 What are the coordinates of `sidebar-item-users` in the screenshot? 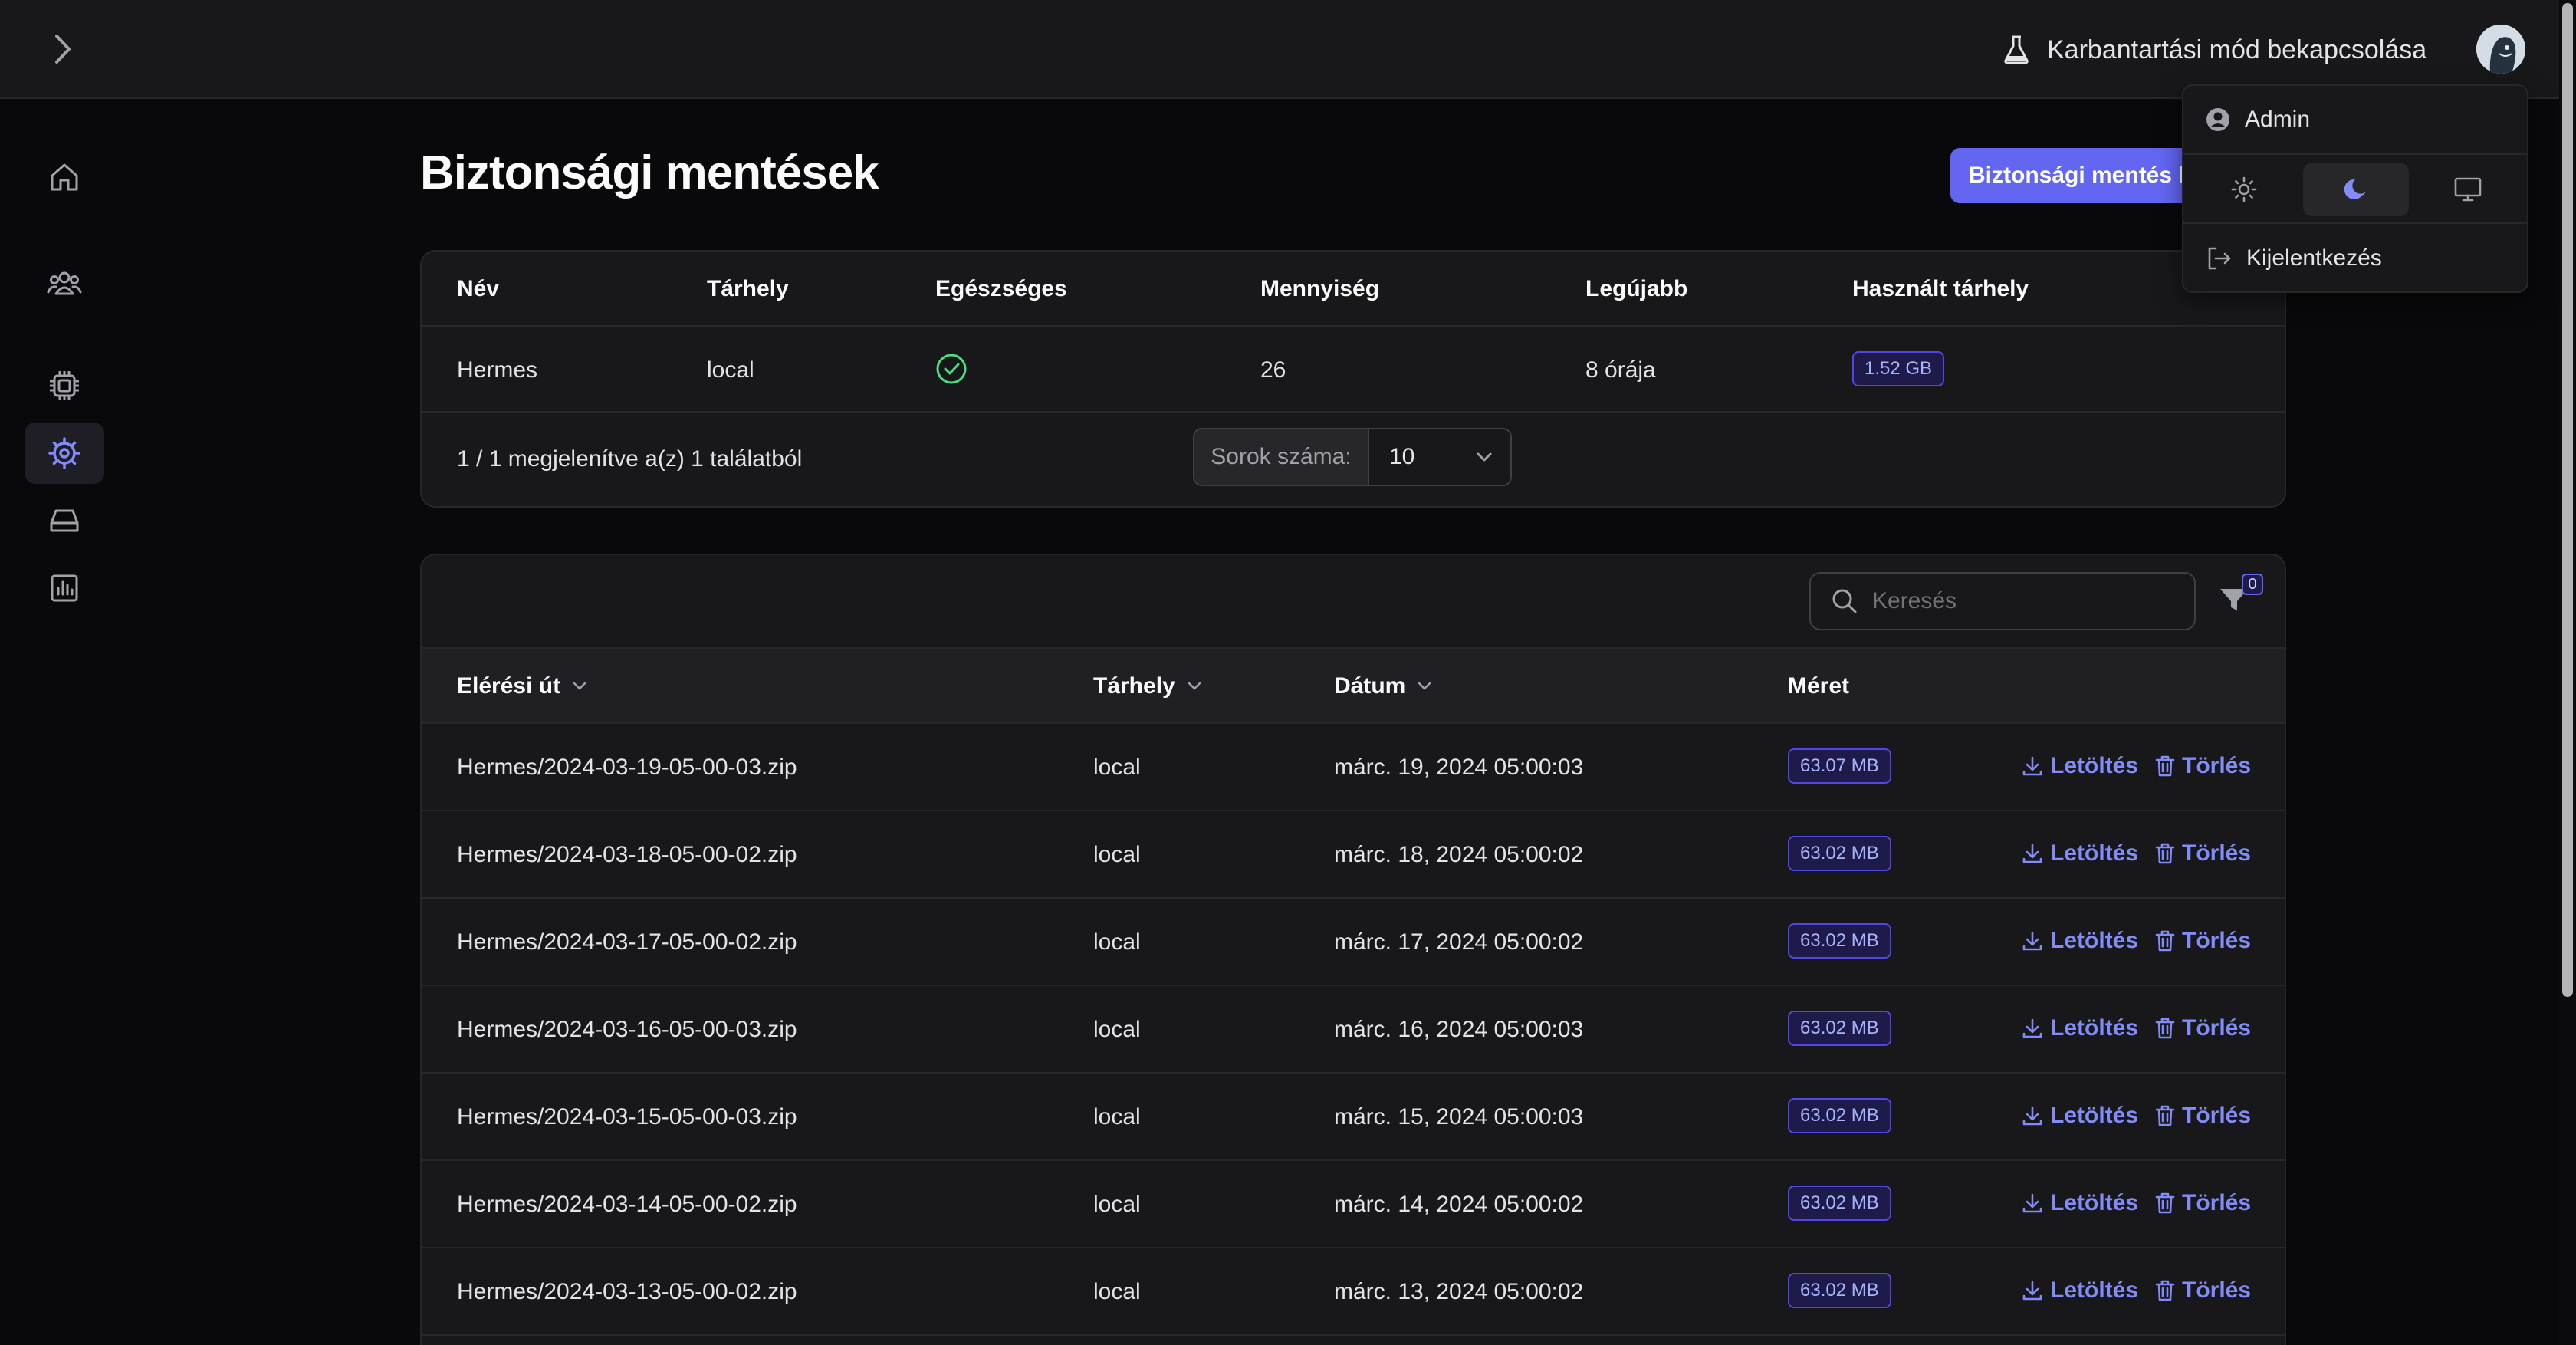 It's located at (65, 283).